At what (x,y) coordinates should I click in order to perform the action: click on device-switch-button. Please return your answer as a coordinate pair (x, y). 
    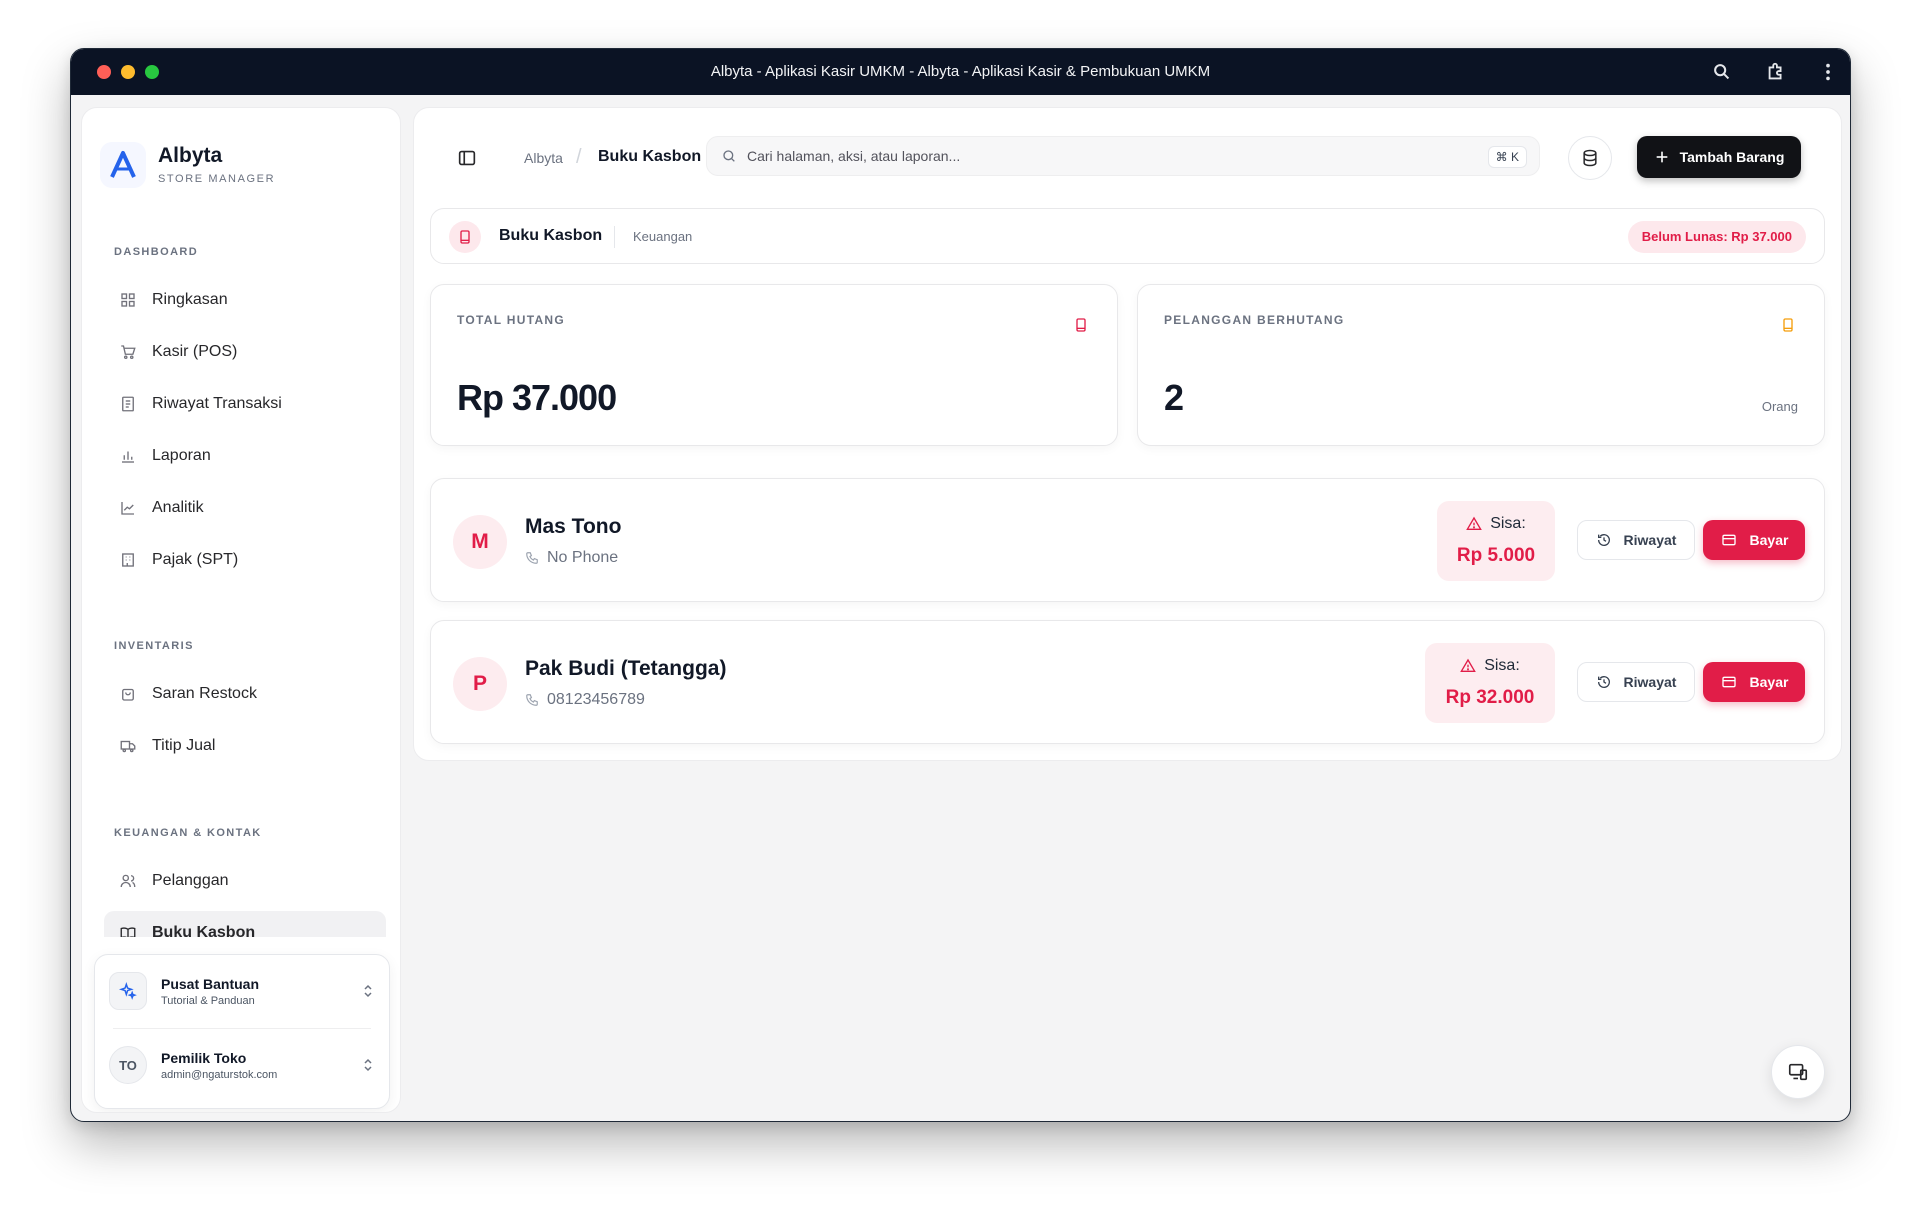
    Looking at the image, I should click on (1798, 1072).